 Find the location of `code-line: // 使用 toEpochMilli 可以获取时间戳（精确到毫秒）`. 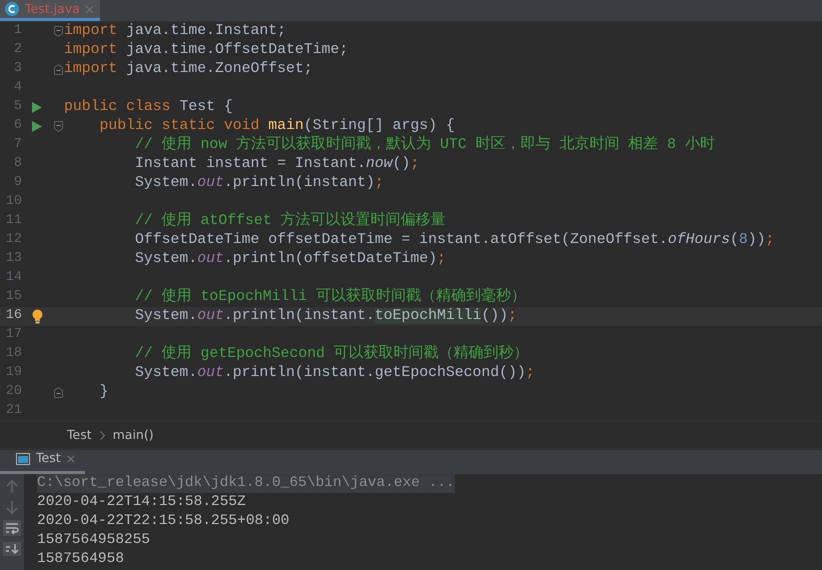

code-line: // 使用 toEpochMilli 可以获取时间戳（精确到毫秒） is located at coordinates (330, 297).